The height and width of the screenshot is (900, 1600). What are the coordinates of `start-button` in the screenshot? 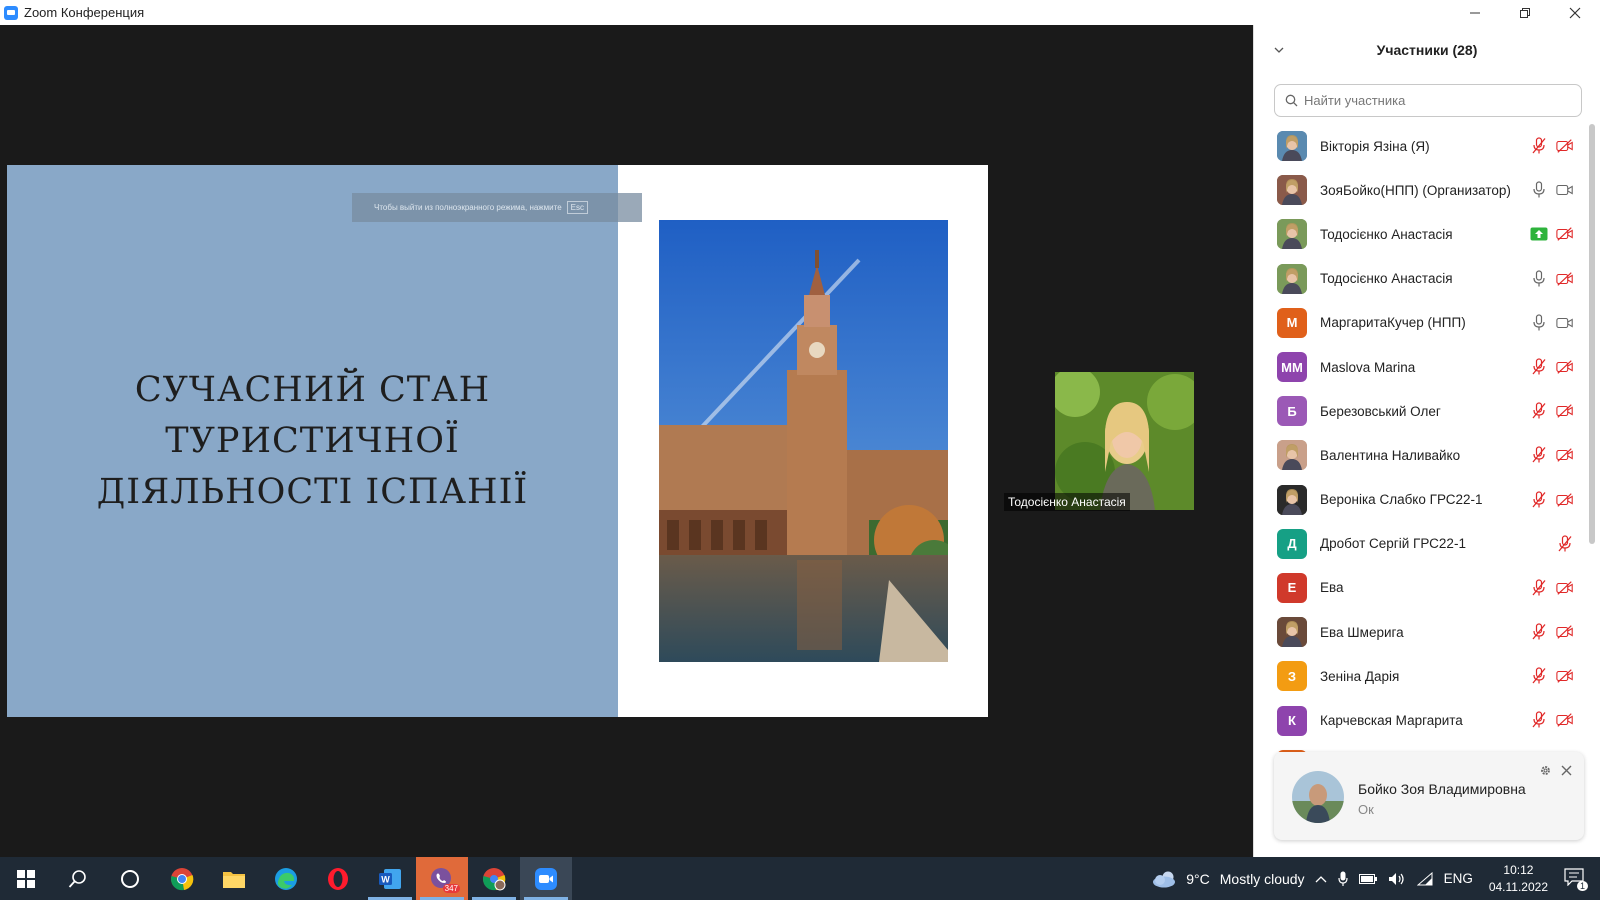 It's located at (26, 878).